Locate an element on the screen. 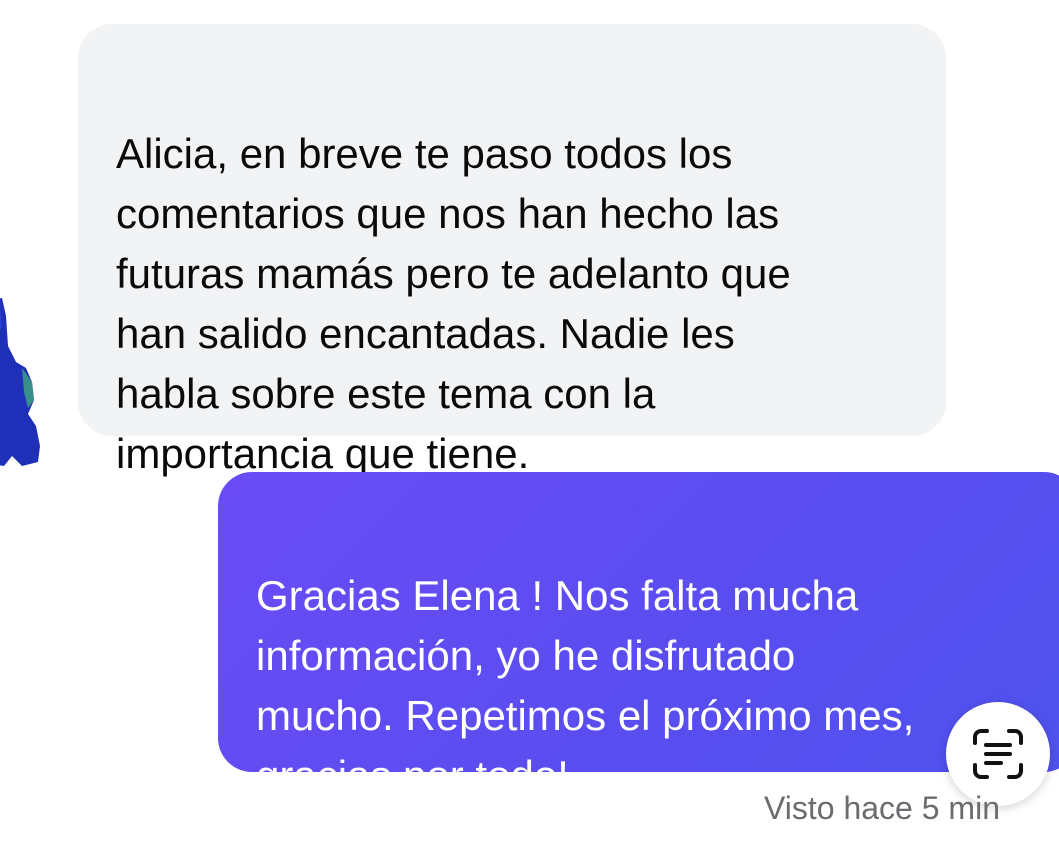  live-text-scan-icon is located at coordinates (998, 754).